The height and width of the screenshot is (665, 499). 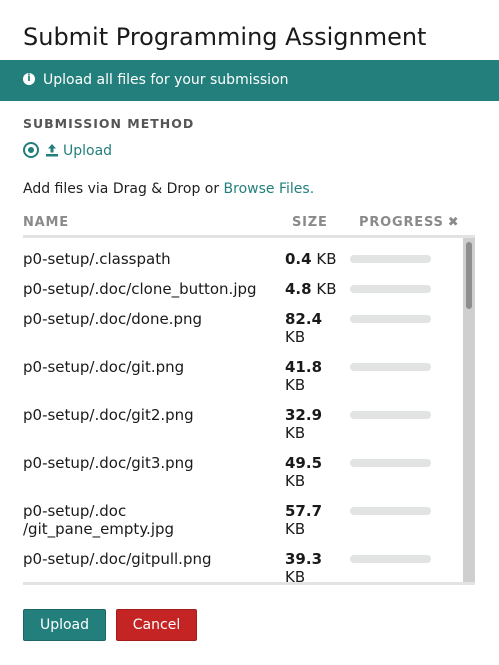 I want to click on file-size: 4.8 KB, so click(x=316, y=289).